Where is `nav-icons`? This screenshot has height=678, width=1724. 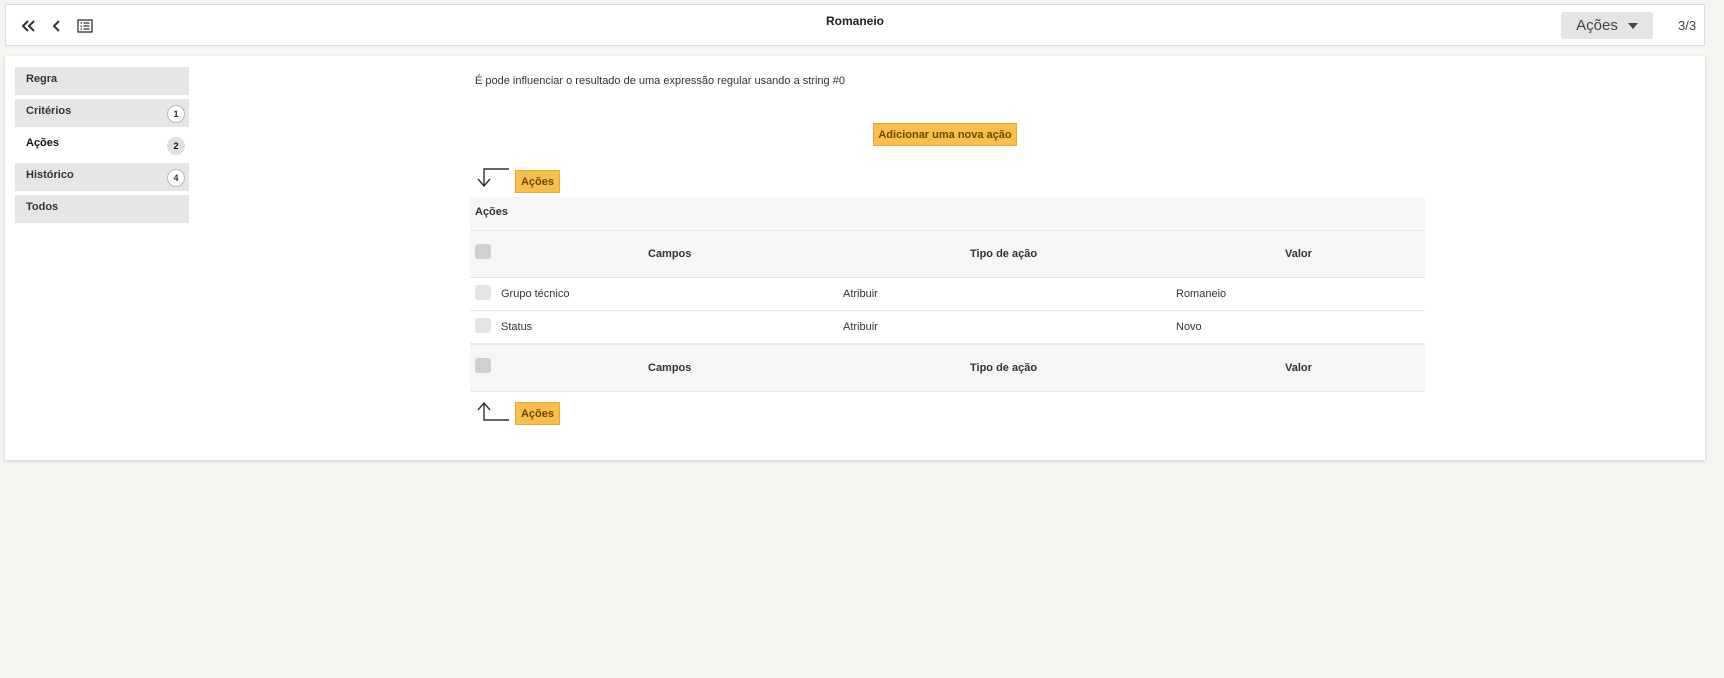 nav-icons is located at coordinates (57, 26).